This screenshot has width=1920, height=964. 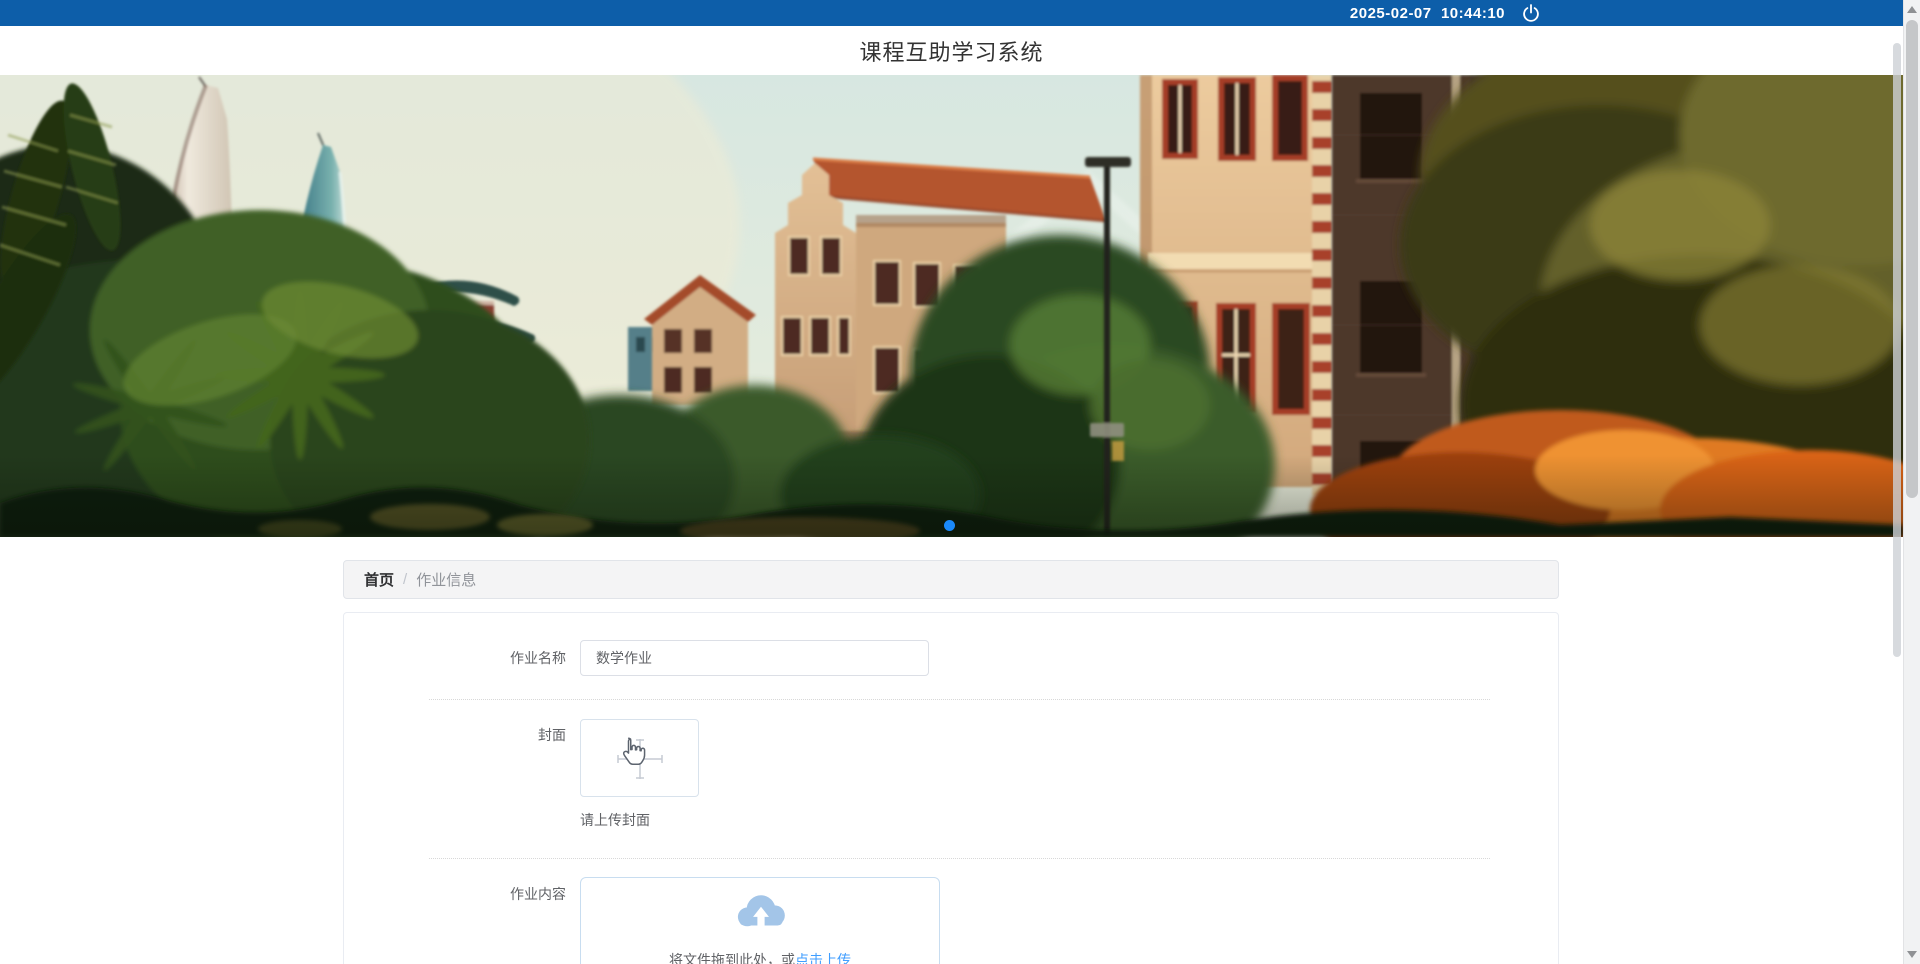 I want to click on homework-content-label: 作业内容, so click(x=538, y=894).